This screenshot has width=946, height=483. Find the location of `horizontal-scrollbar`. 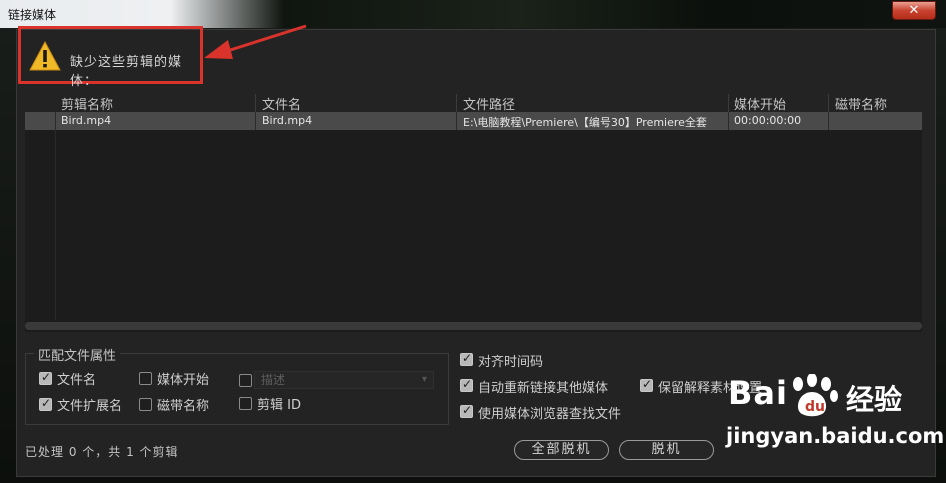

horizontal-scrollbar is located at coordinates (473, 326).